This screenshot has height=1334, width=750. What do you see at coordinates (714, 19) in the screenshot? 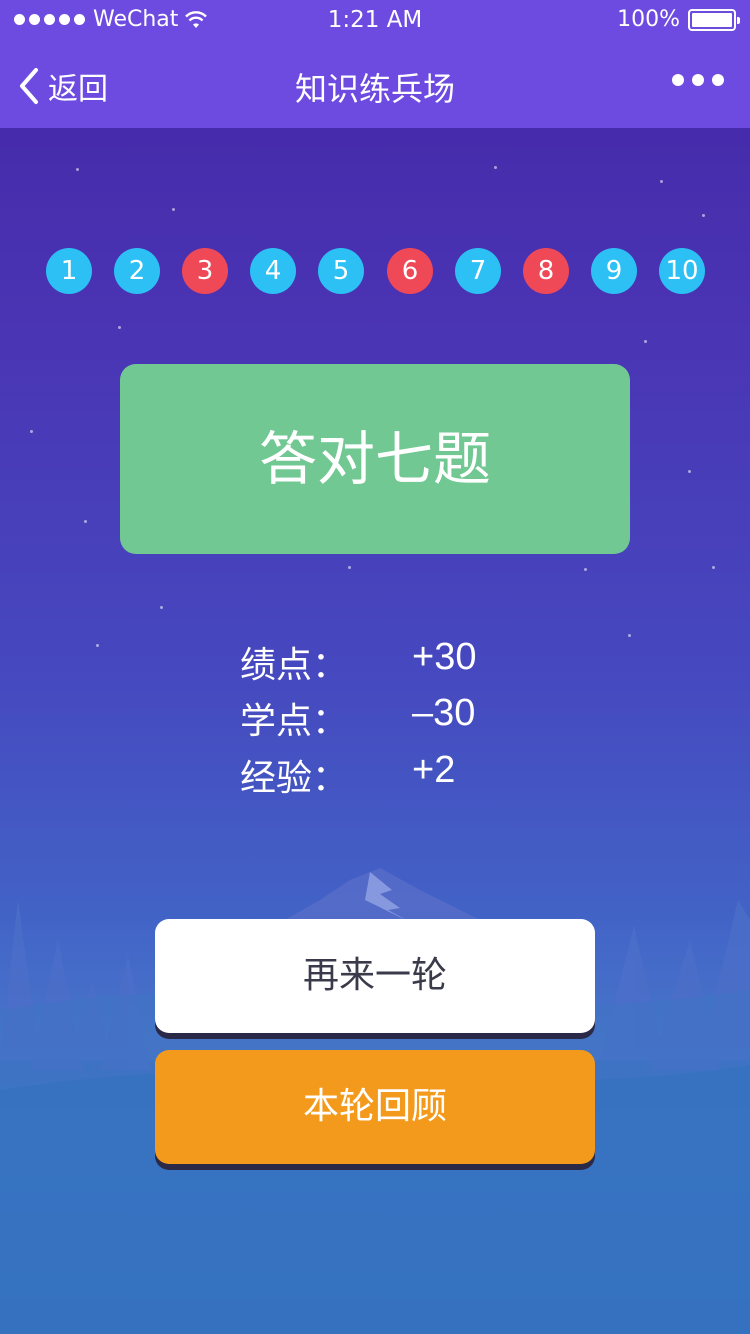
I see `battery-icon` at bounding box center [714, 19].